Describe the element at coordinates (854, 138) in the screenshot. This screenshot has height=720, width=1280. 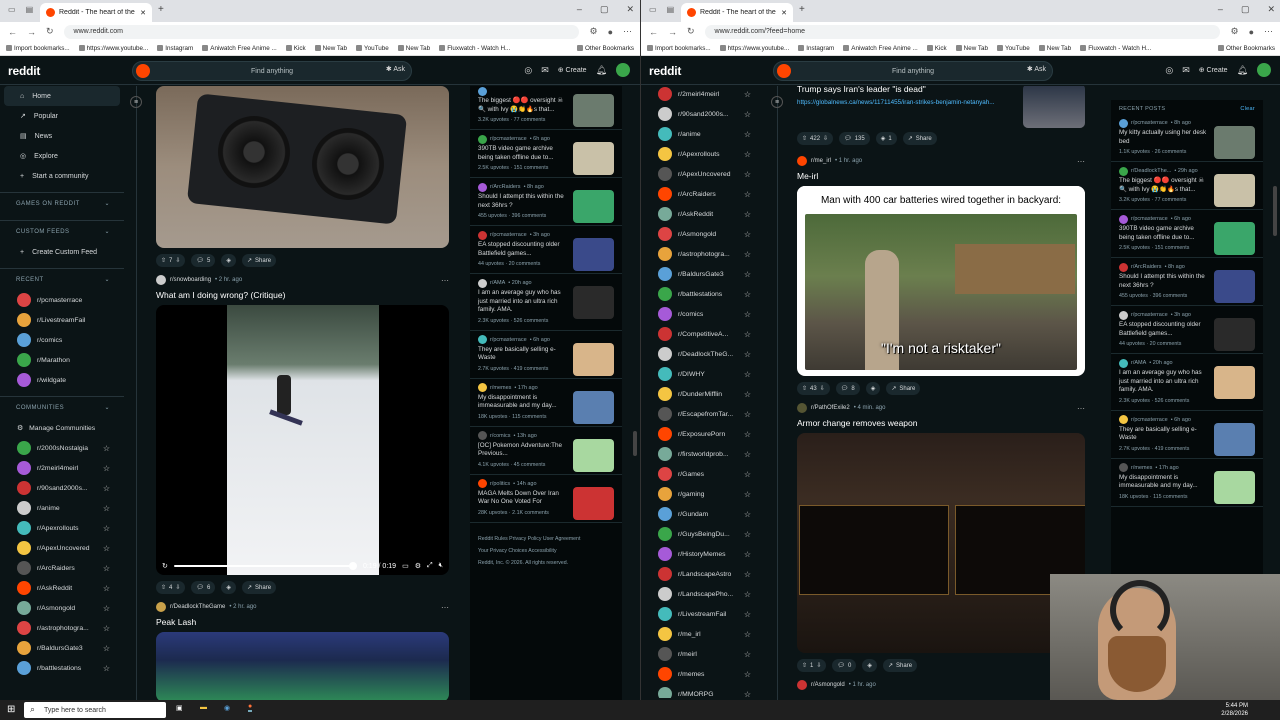
I see `comments-button: 💬︎ 135` at that location.